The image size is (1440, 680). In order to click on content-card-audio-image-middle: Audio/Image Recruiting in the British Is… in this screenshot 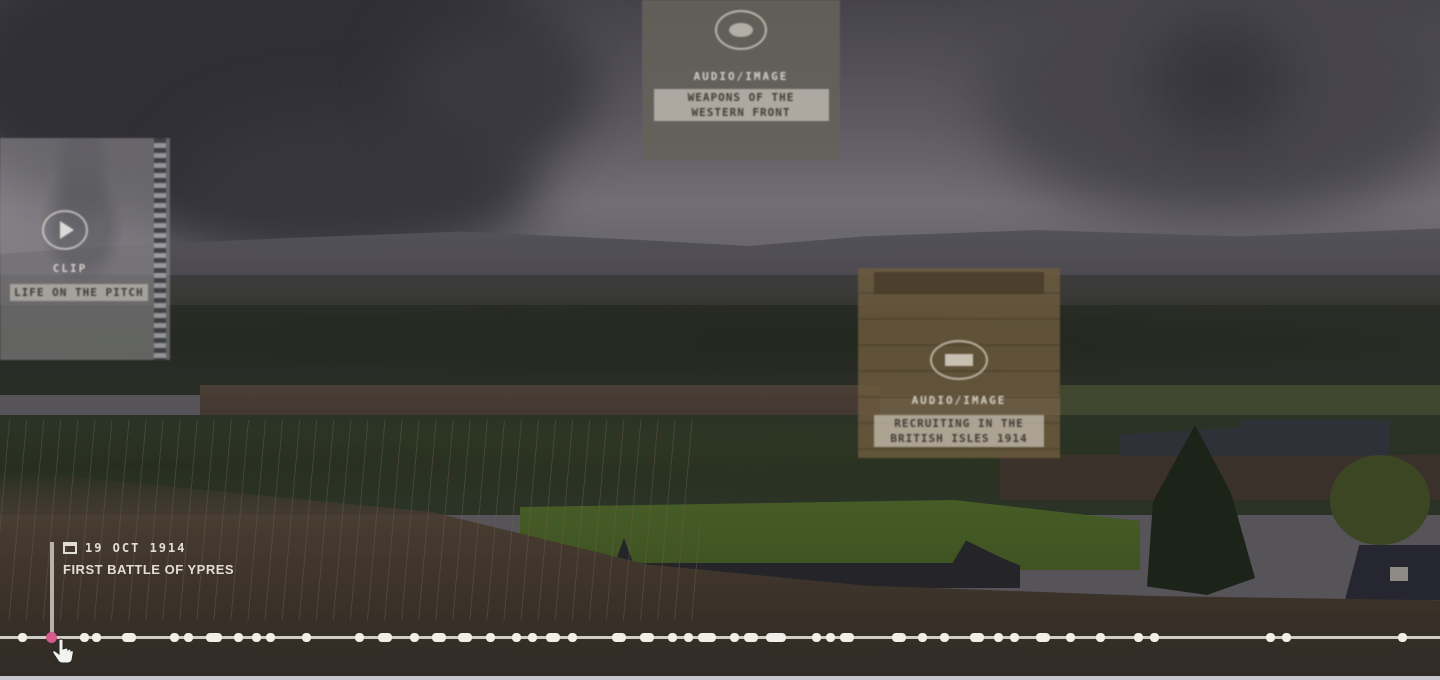, I will do `click(959, 363)`.